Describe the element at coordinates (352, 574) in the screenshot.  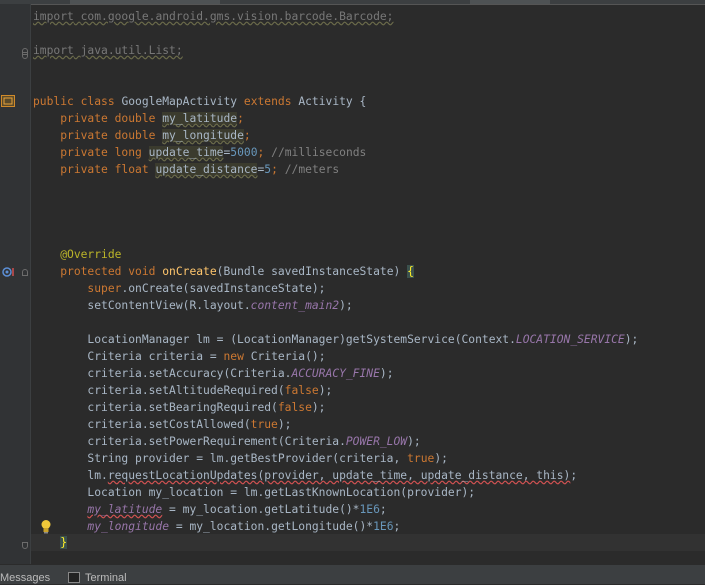
I see `tool-window-bar: Messages Terminal` at that location.